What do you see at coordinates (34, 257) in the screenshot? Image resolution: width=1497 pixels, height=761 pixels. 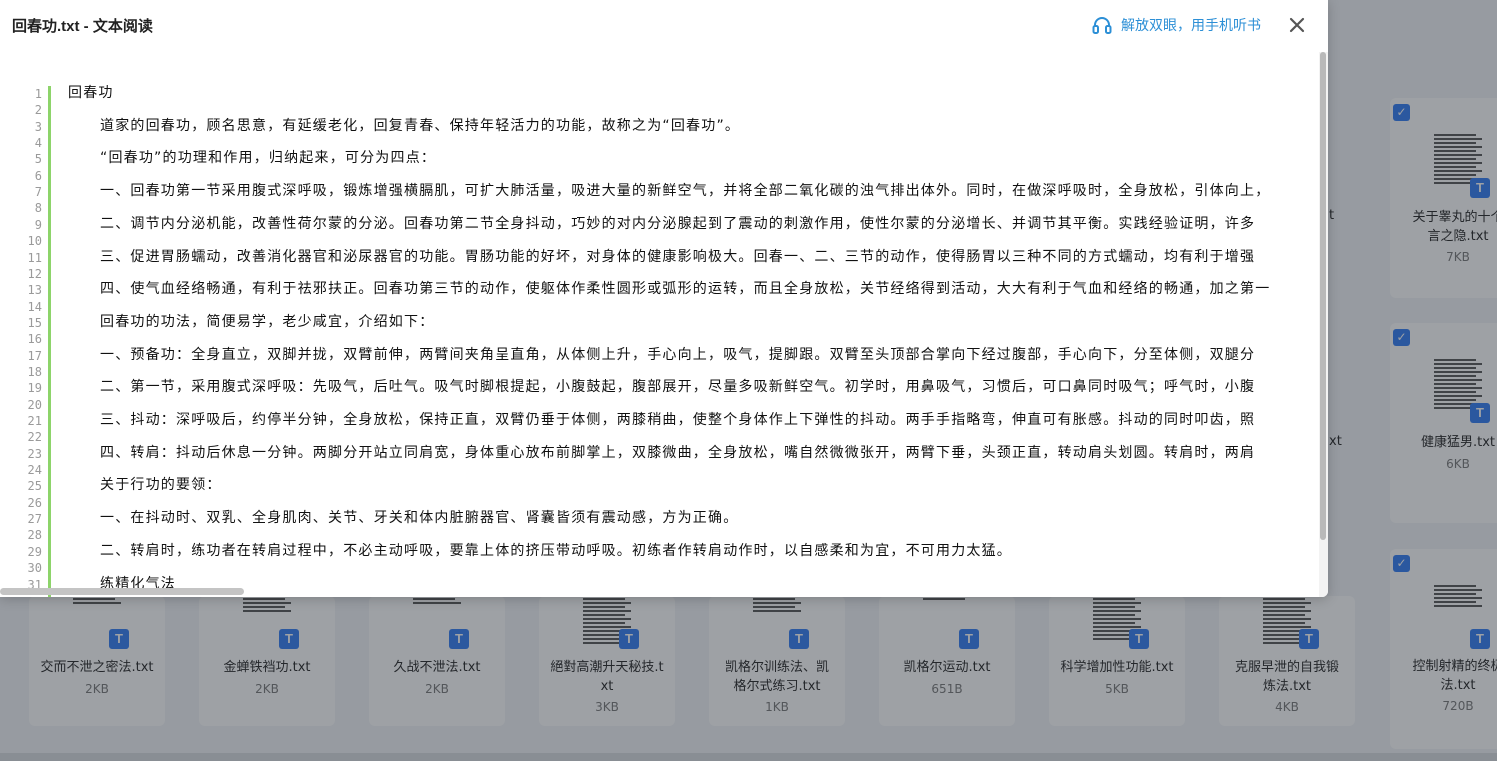 I see `line-number: 11` at bounding box center [34, 257].